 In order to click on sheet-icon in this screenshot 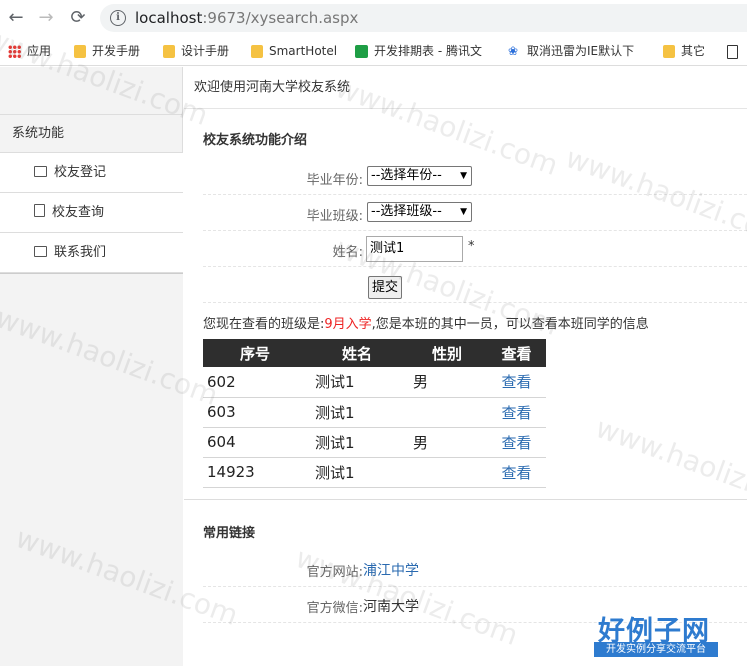, I will do `click(361, 51)`.